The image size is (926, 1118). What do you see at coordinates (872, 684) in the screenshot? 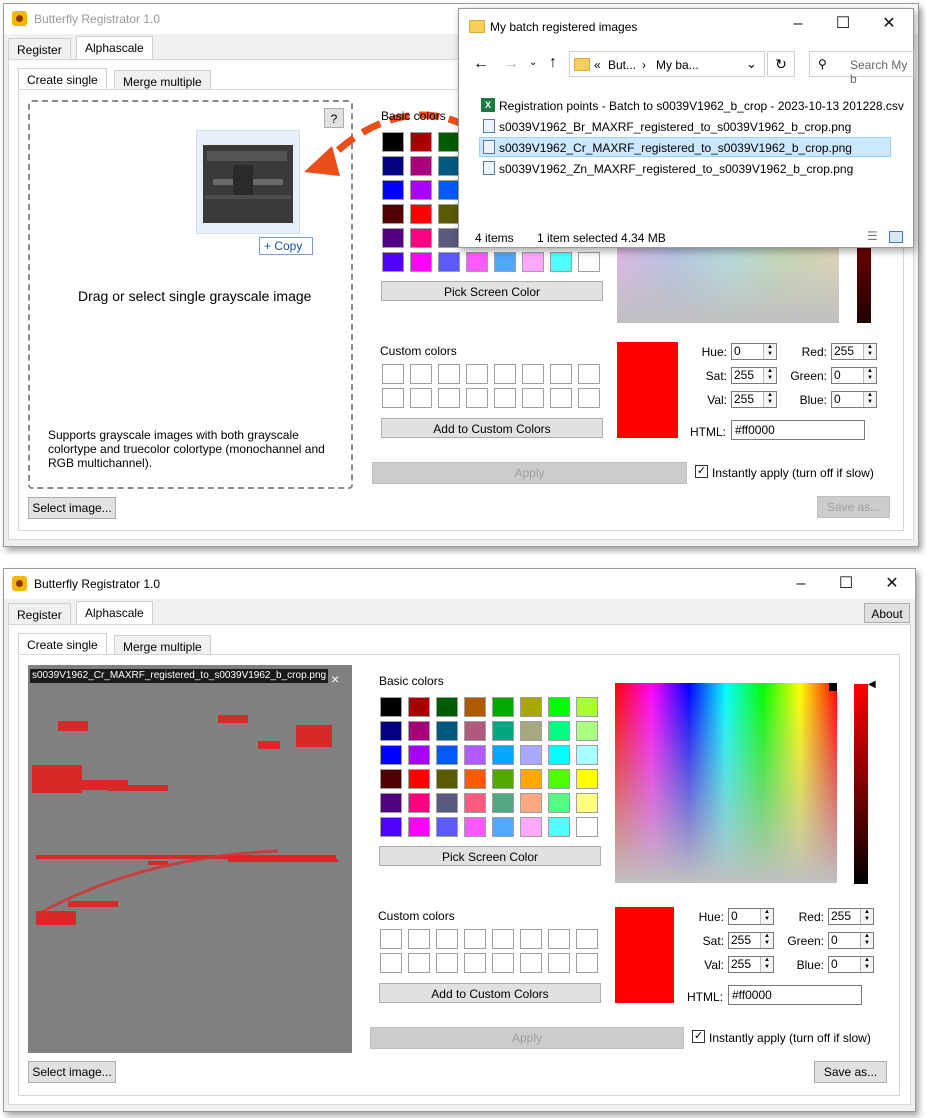
I see `value-slider-pointer-icon: ◀` at bounding box center [872, 684].